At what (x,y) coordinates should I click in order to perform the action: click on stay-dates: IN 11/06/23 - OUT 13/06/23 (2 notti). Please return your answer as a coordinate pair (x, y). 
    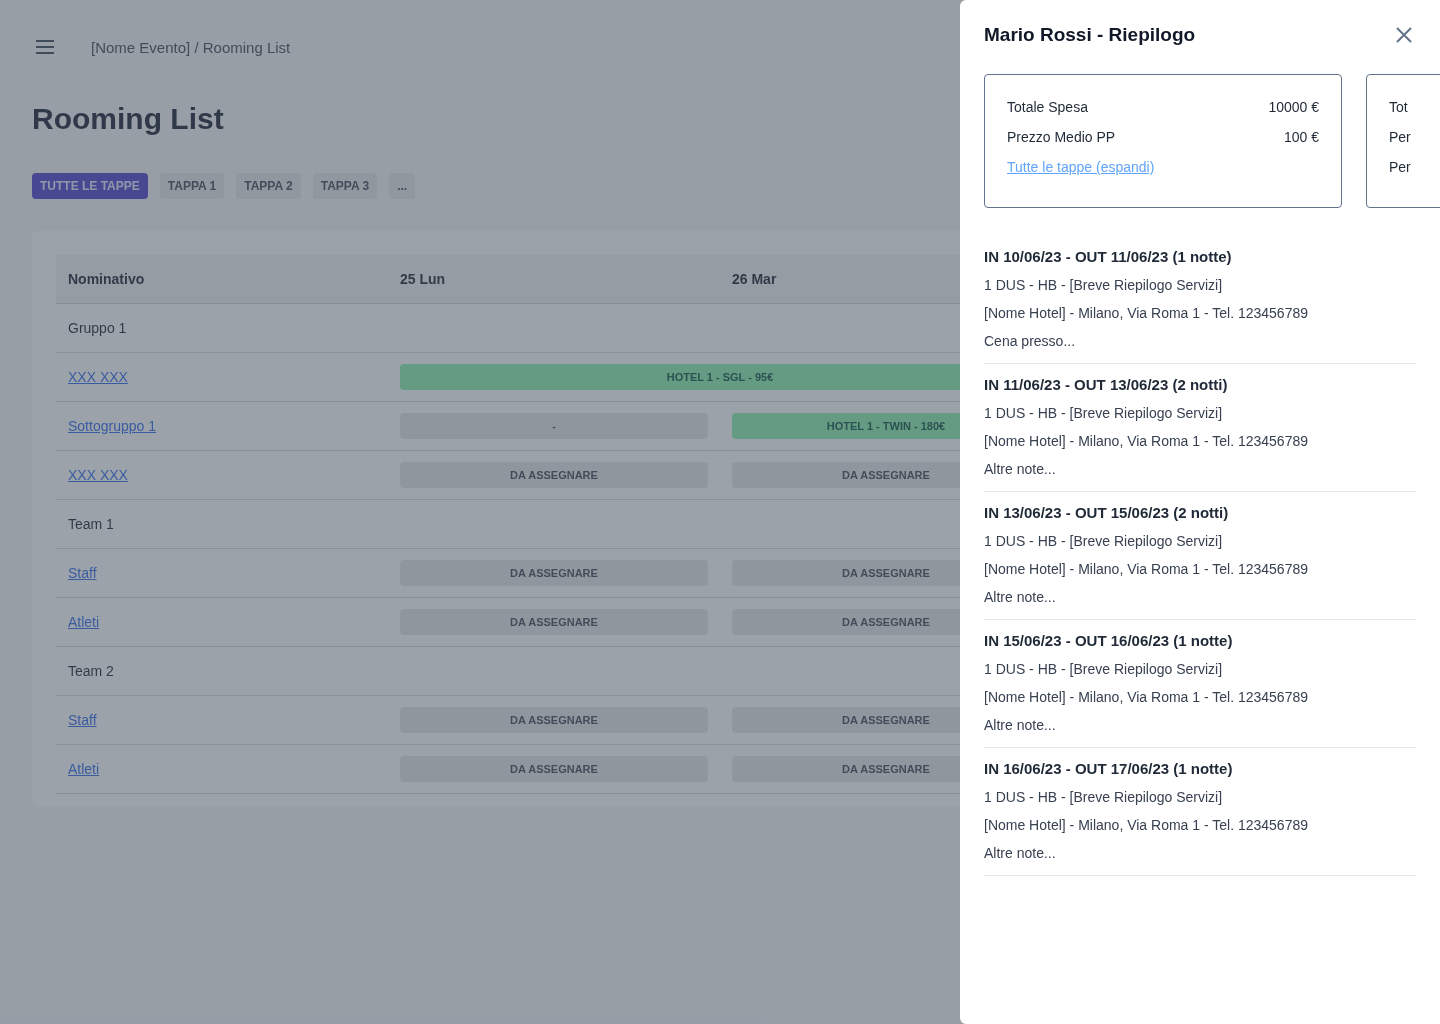
    Looking at the image, I should click on (1106, 384).